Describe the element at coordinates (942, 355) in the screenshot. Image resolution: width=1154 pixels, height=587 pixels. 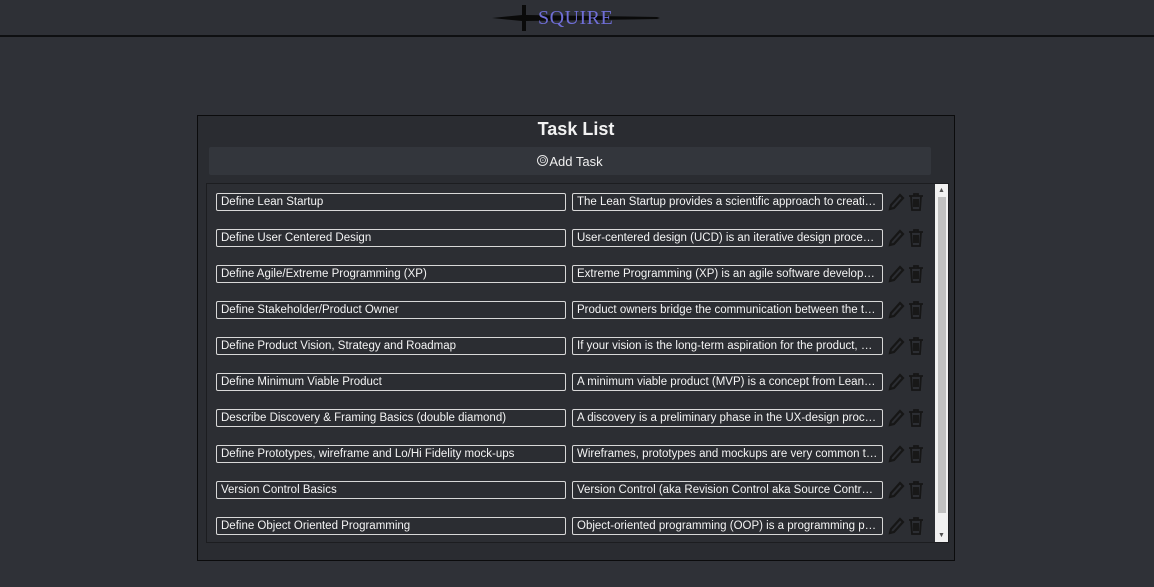
I see `scrollbar-thumb` at that location.